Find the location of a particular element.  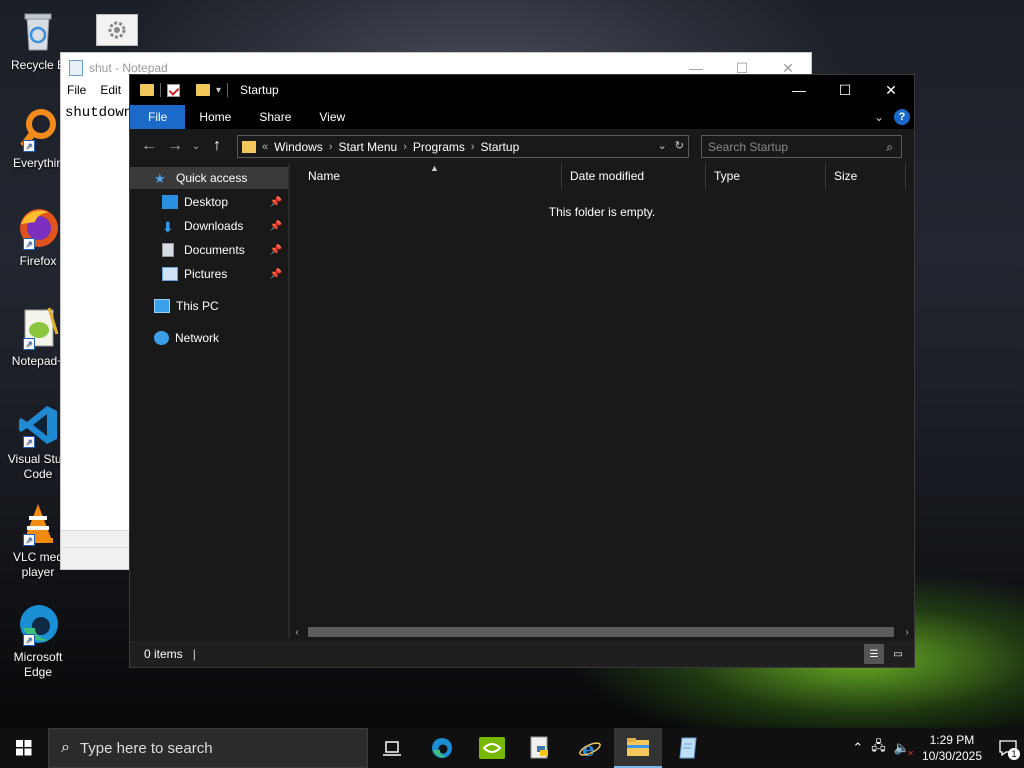

notification-count-badge: 1 is located at coordinates (1014, 754).